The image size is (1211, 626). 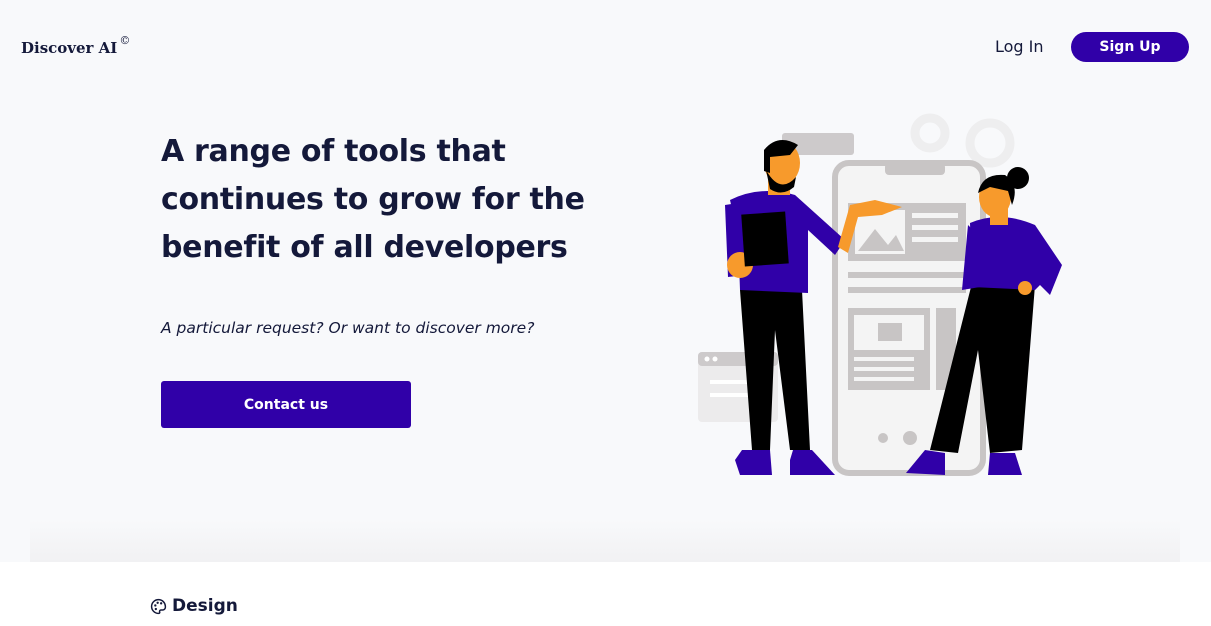 I want to click on hero-bottom-fade, so click(x=605, y=541).